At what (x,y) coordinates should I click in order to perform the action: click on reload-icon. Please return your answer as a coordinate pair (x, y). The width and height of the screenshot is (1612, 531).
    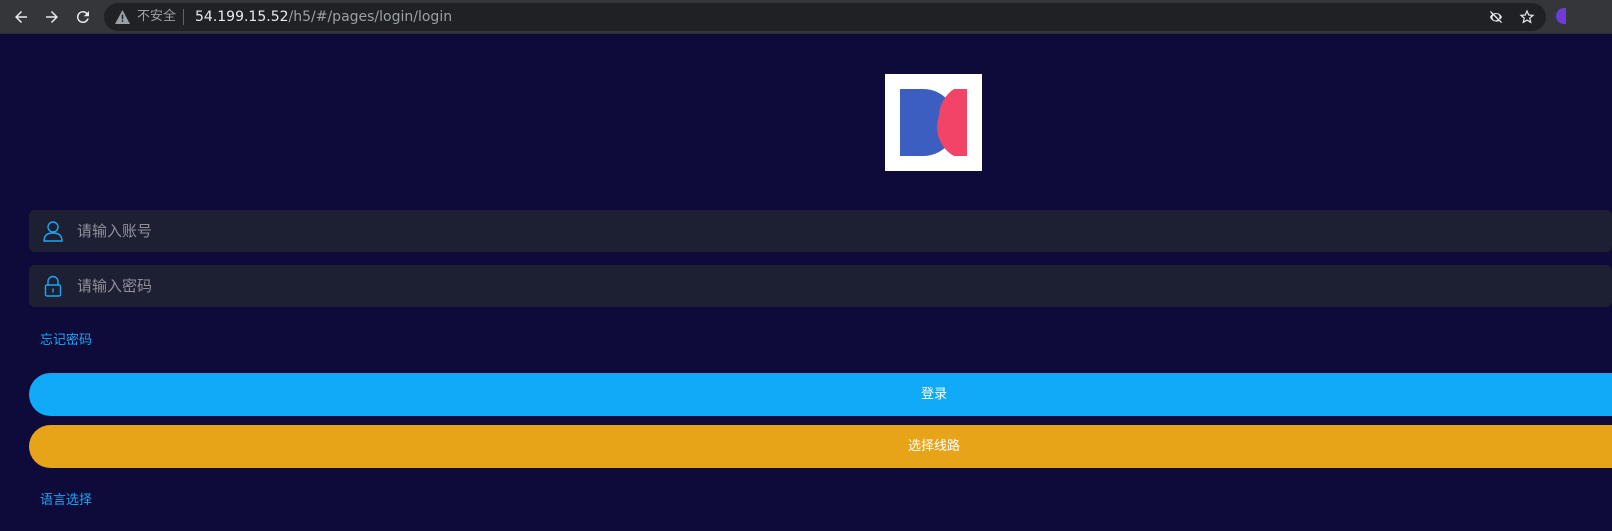
    Looking at the image, I should click on (82, 17).